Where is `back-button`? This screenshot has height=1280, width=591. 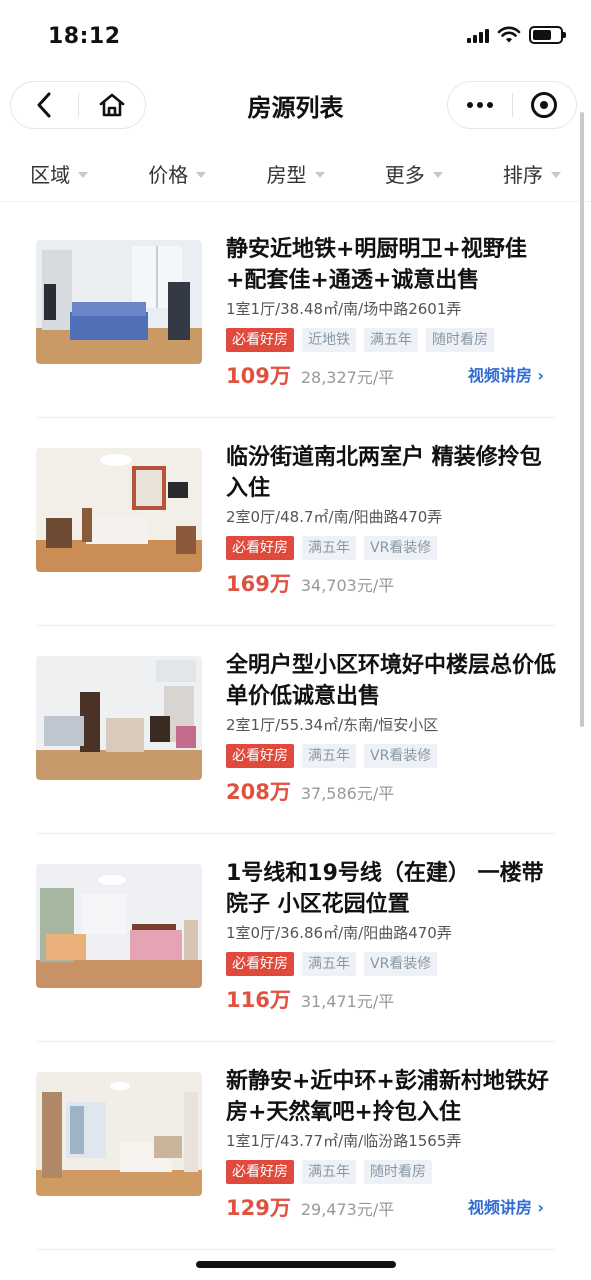 back-button is located at coordinates (44, 105).